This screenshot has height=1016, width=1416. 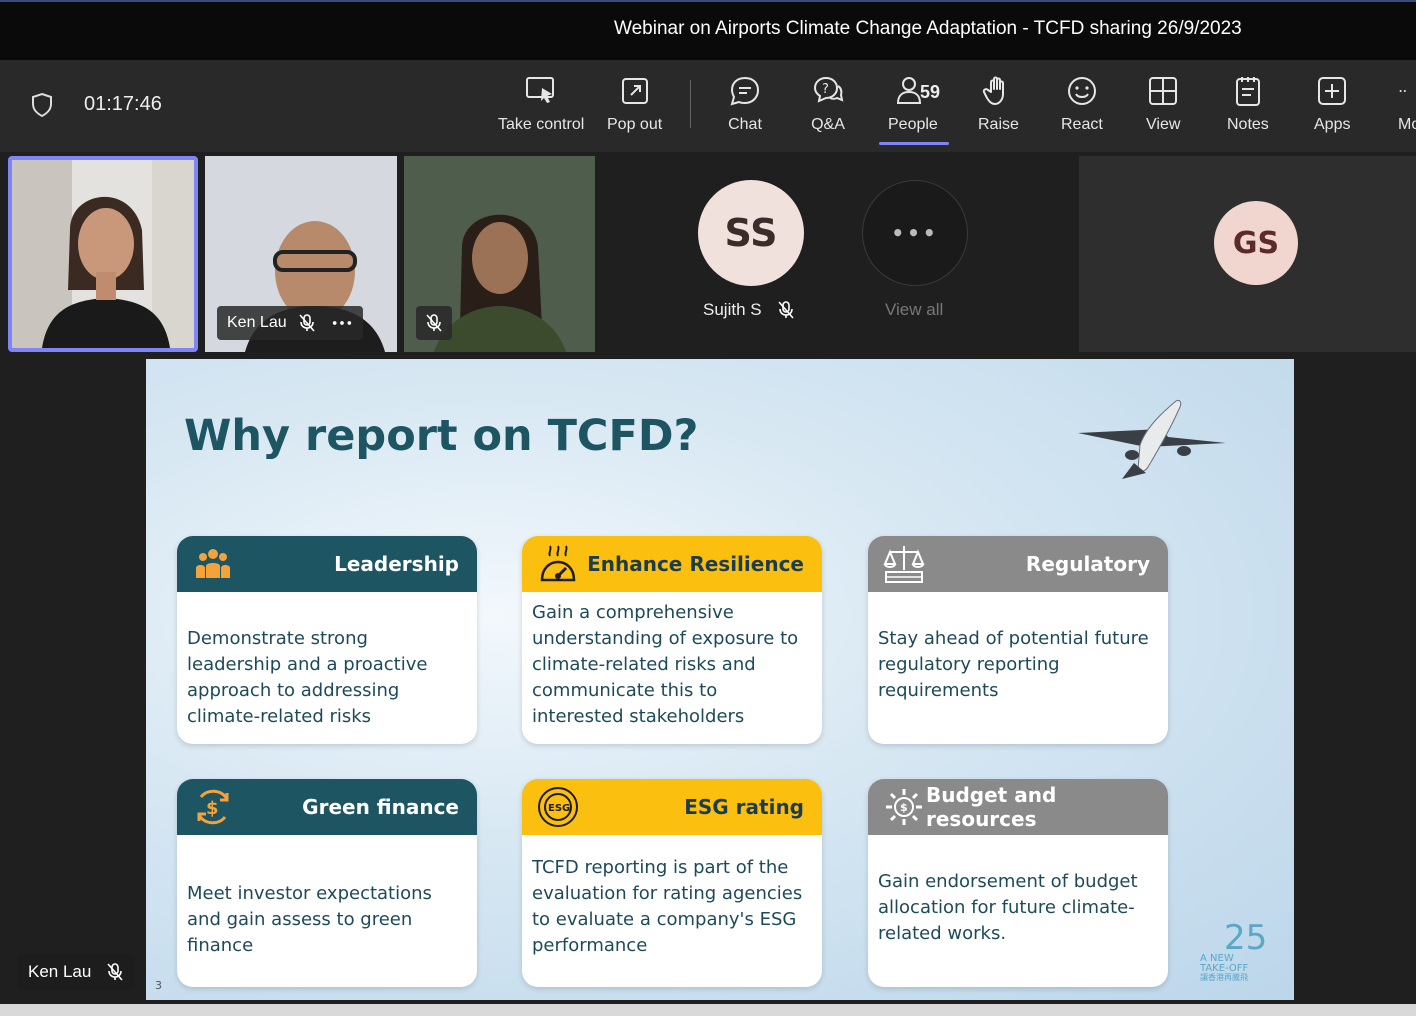 What do you see at coordinates (1163, 124) in the screenshot?
I see `view-label: View` at bounding box center [1163, 124].